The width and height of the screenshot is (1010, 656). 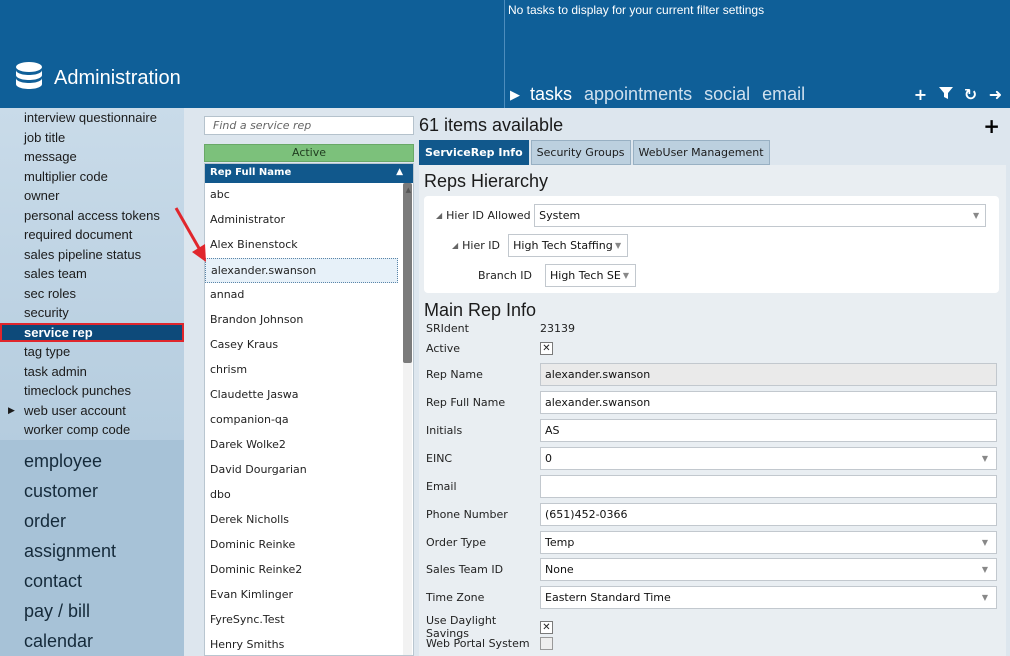 I want to click on list-item: Brandon Johnson, so click(x=301, y=320).